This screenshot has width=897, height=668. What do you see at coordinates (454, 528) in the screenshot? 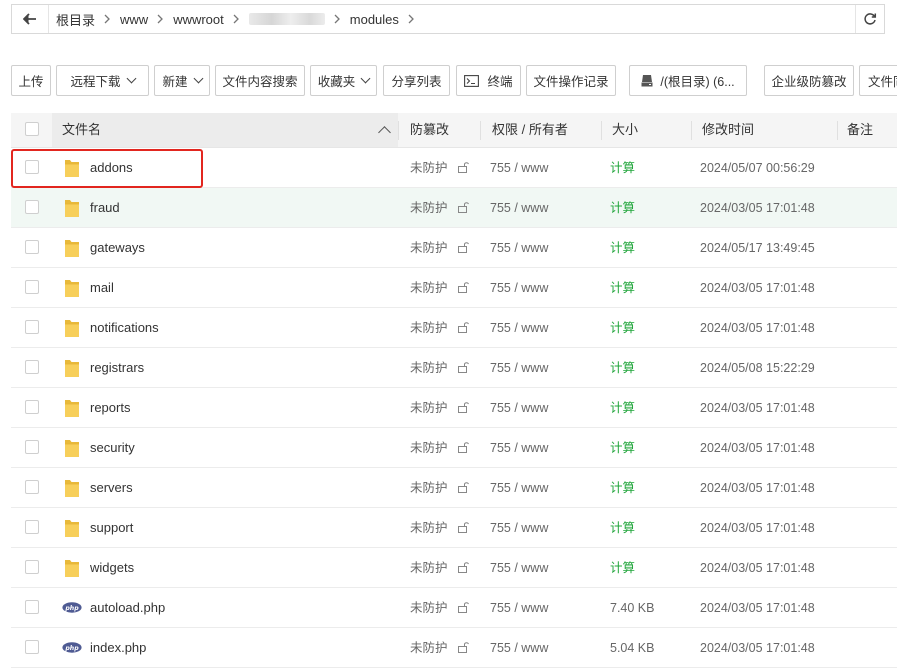
I see `table-row: support 未防护 755 / www 计算 2024/03/05 17:01:48` at bounding box center [454, 528].